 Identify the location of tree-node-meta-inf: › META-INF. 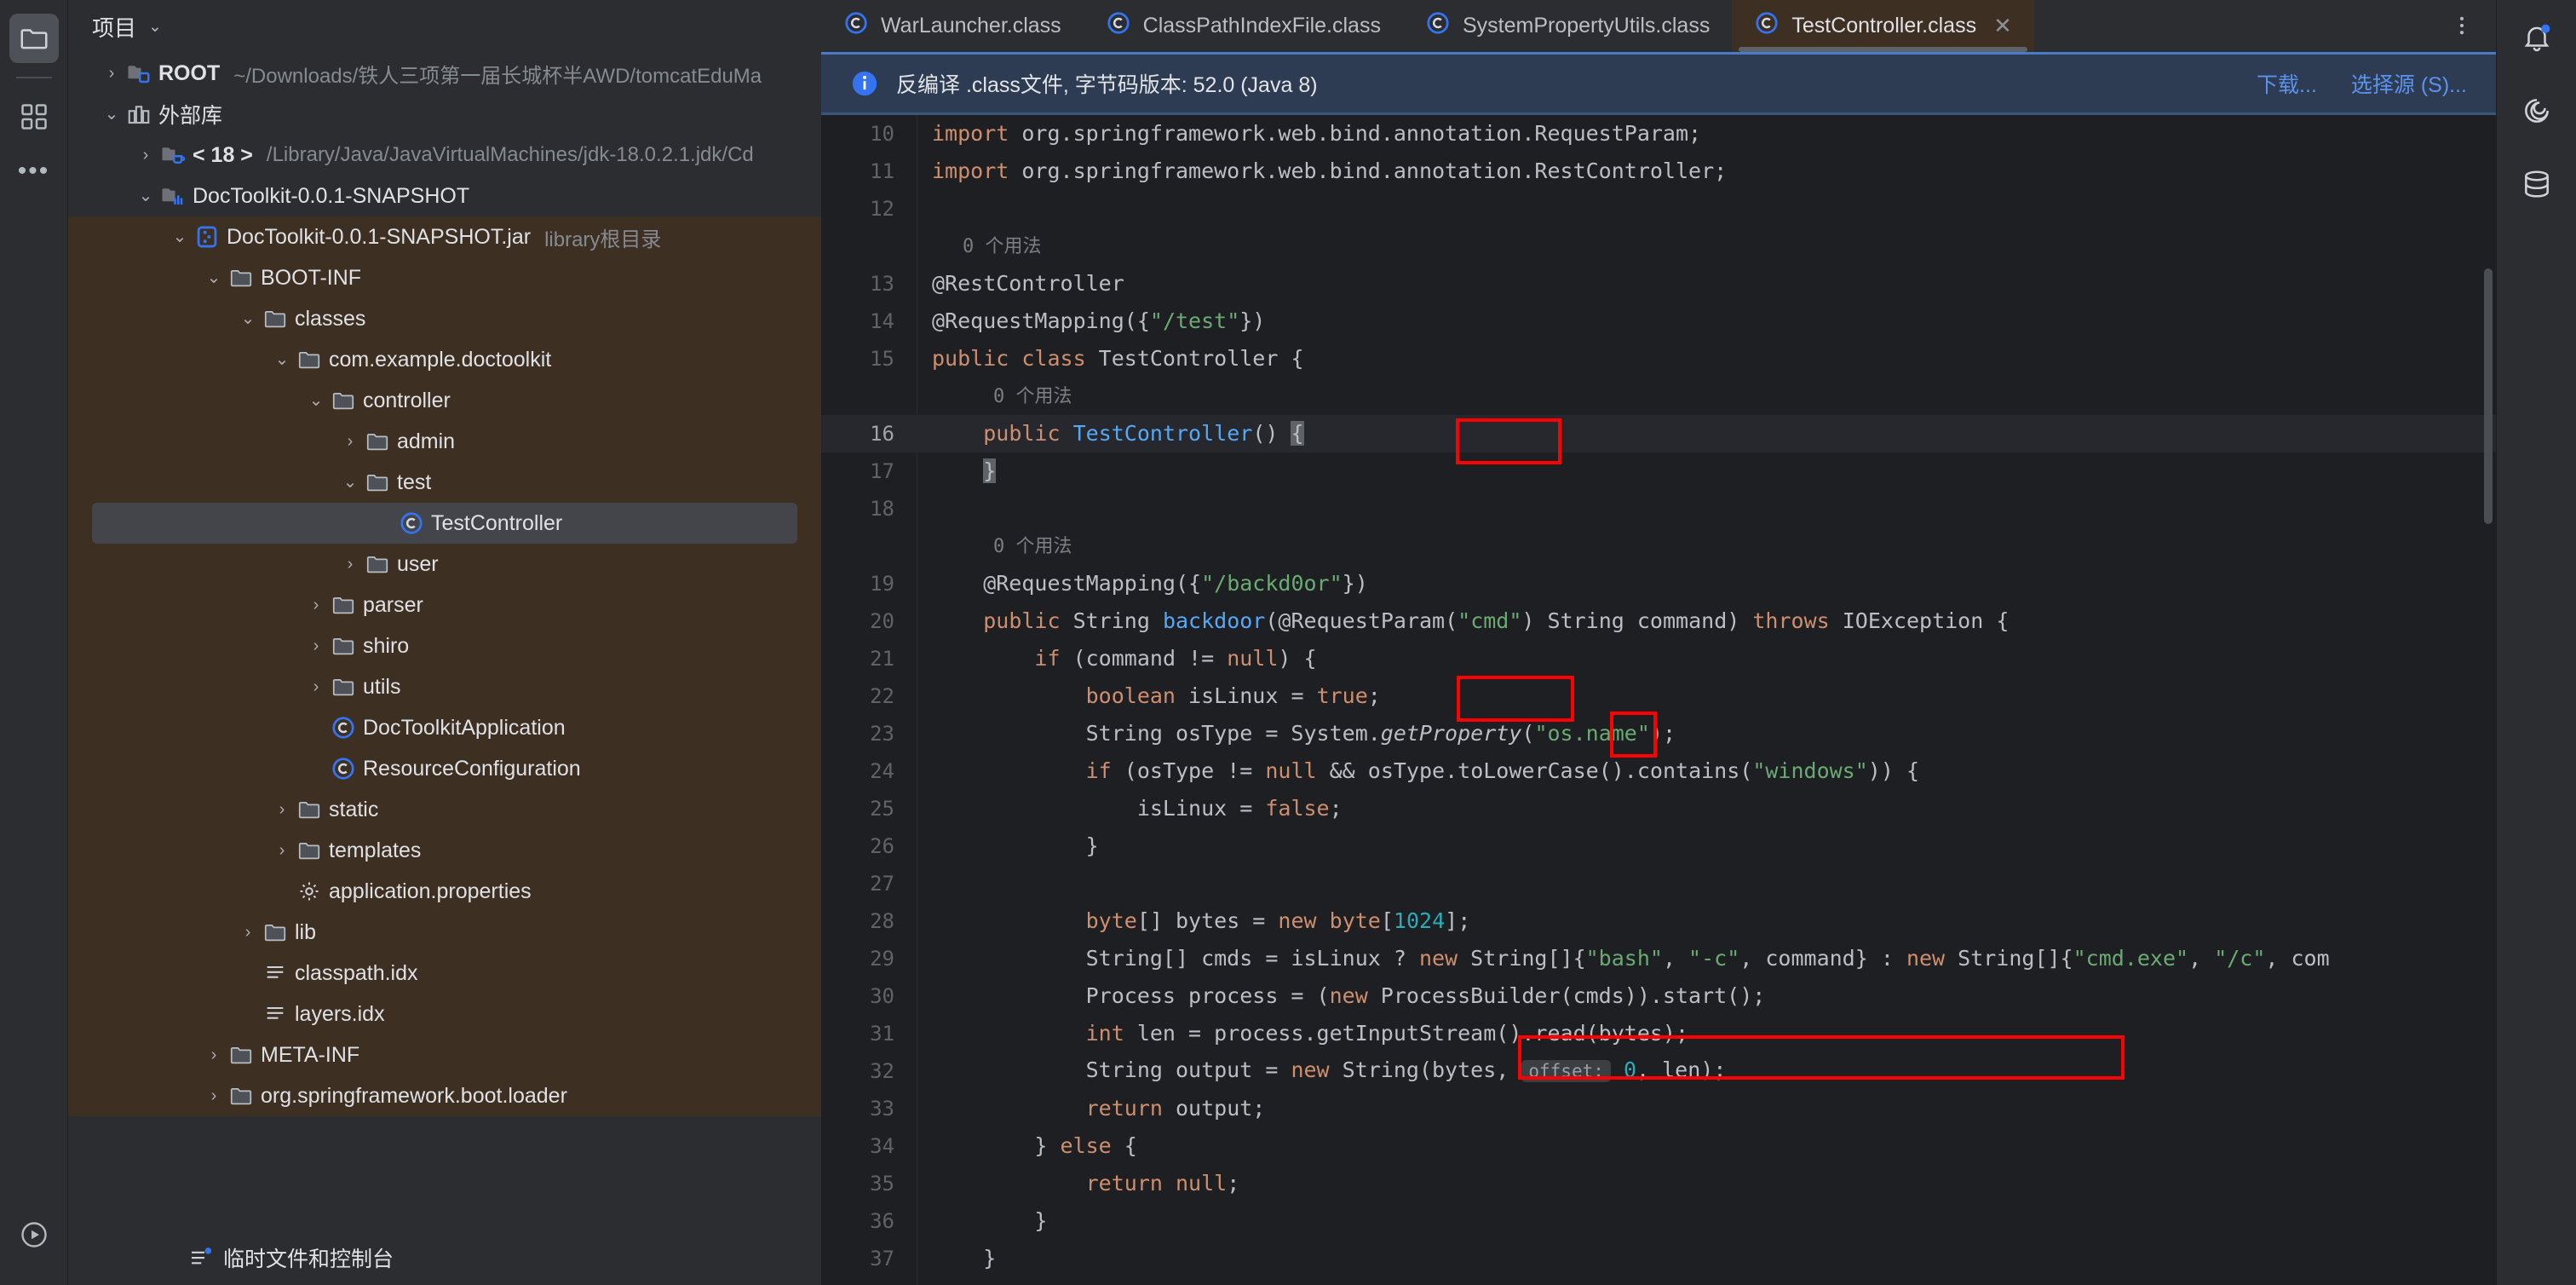
(445, 1054).